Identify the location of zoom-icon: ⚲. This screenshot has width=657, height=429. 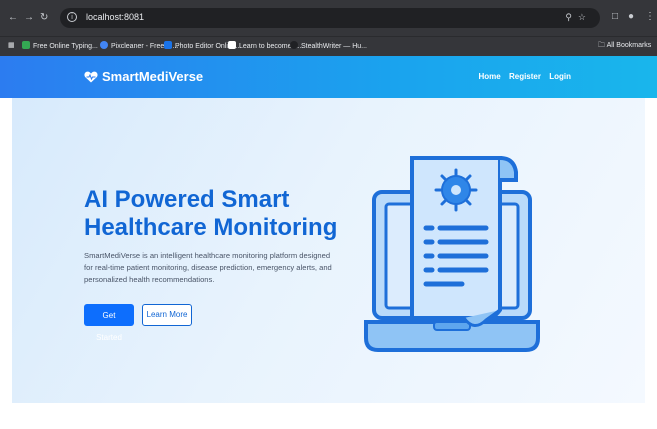
(571, 17).